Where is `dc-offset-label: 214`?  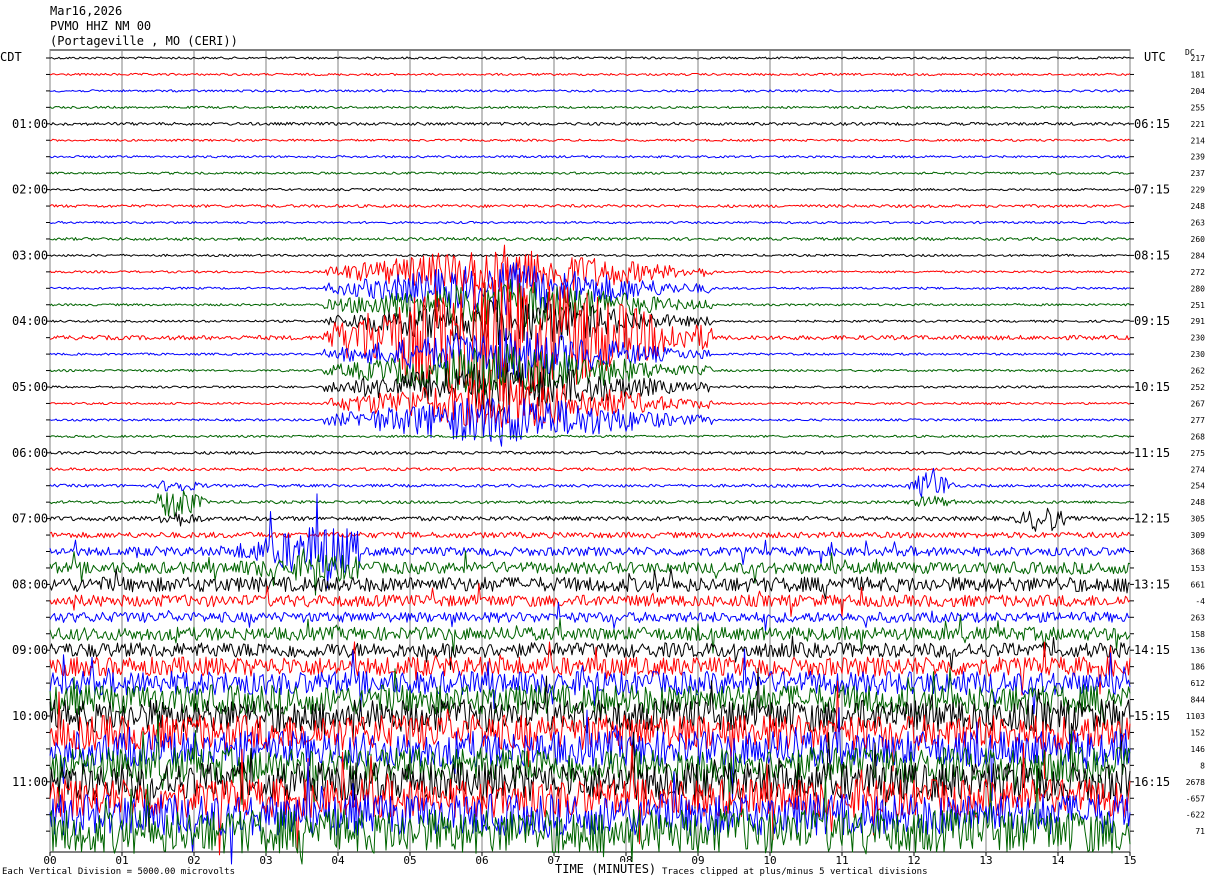
dc-offset-label: 214 is located at coordinates (1198, 140).